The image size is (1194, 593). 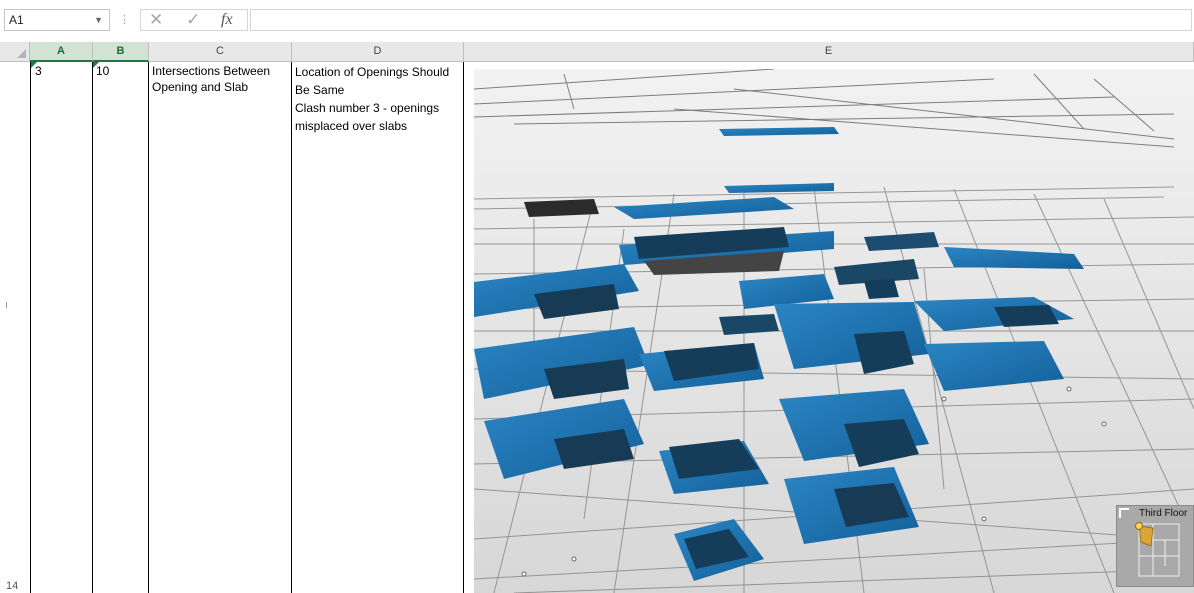 I want to click on name-box-value: A1, so click(x=16, y=20).